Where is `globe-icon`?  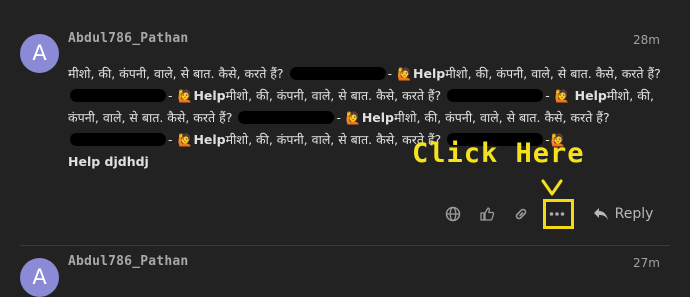
globe-icon is located at coordinates (453, 214).